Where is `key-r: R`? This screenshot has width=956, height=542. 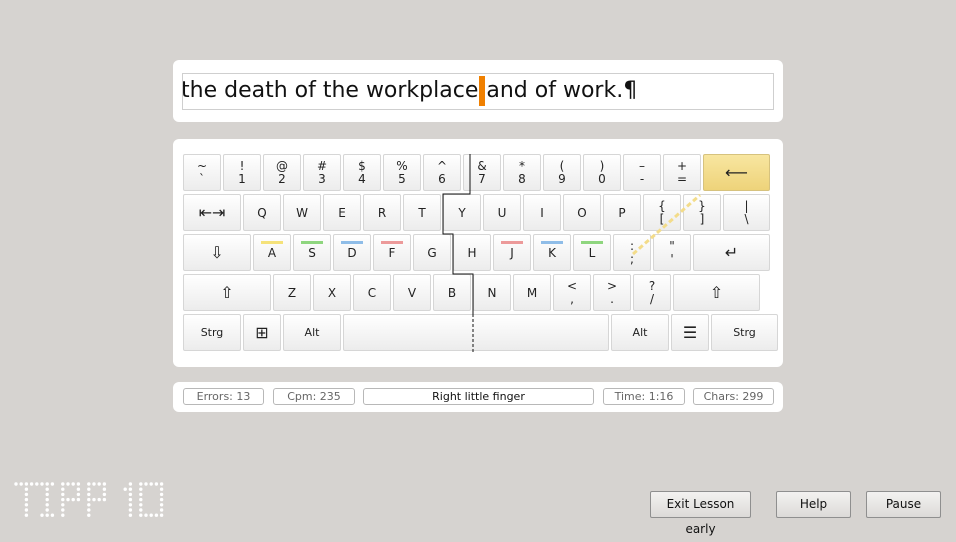 key-r: R is located at coordinates (382, 212).